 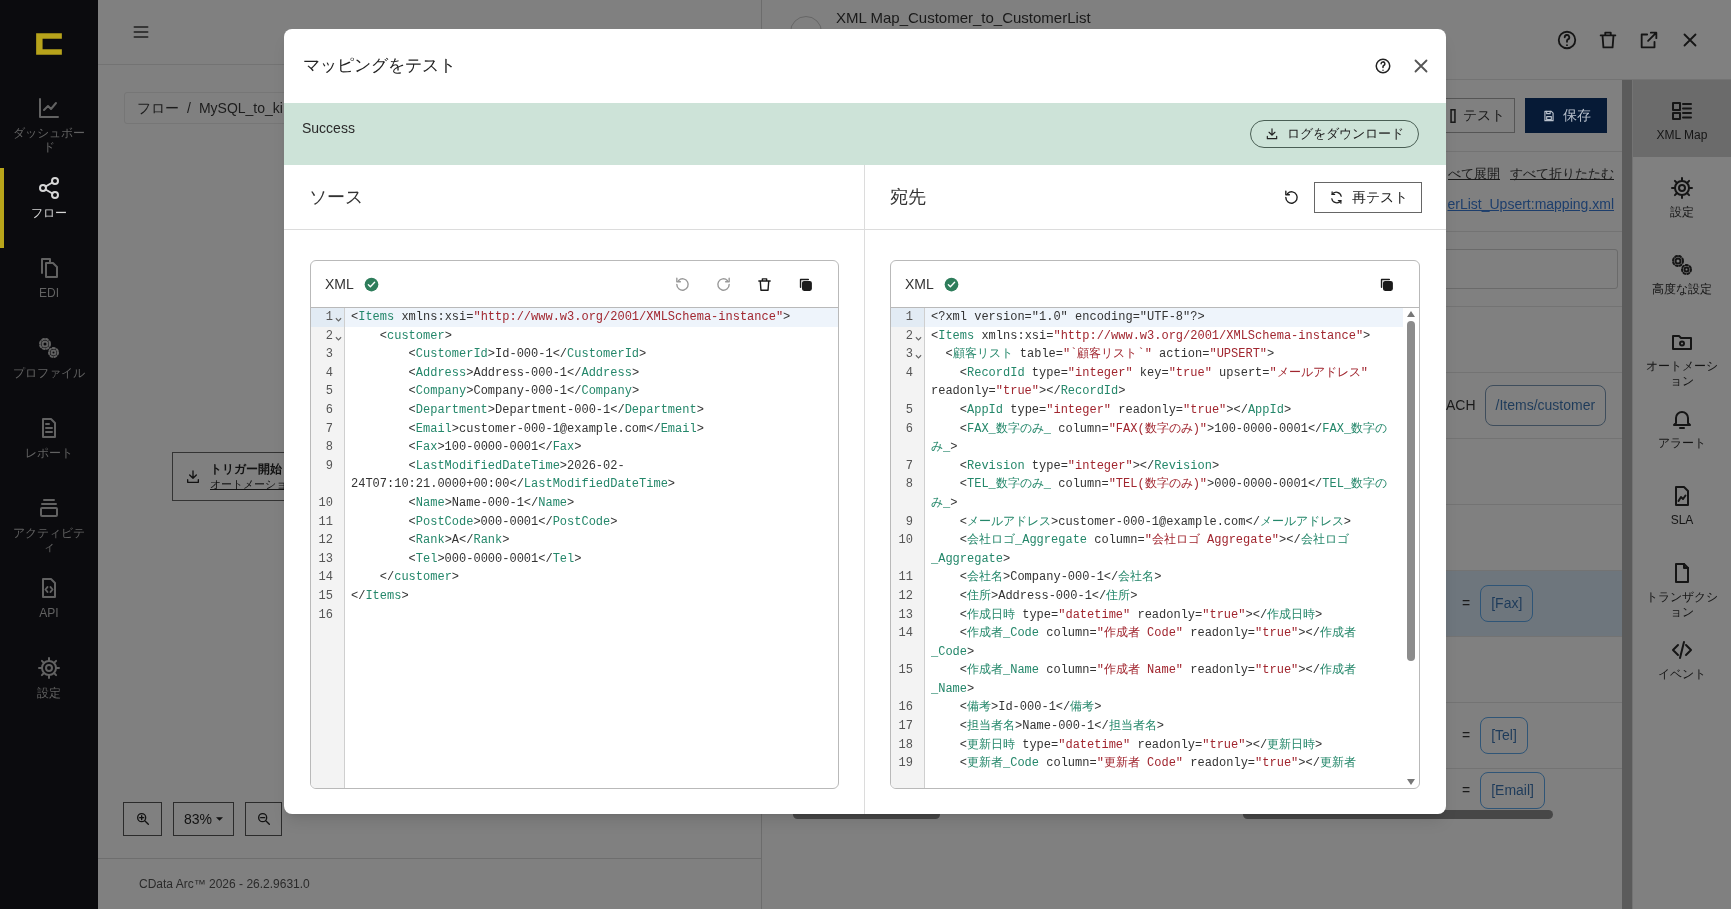 What do you see at coordinates (379, 66) in the screenshot?
I see `dialog-title: マッピングをテスト` at bounding box center [379, 66].